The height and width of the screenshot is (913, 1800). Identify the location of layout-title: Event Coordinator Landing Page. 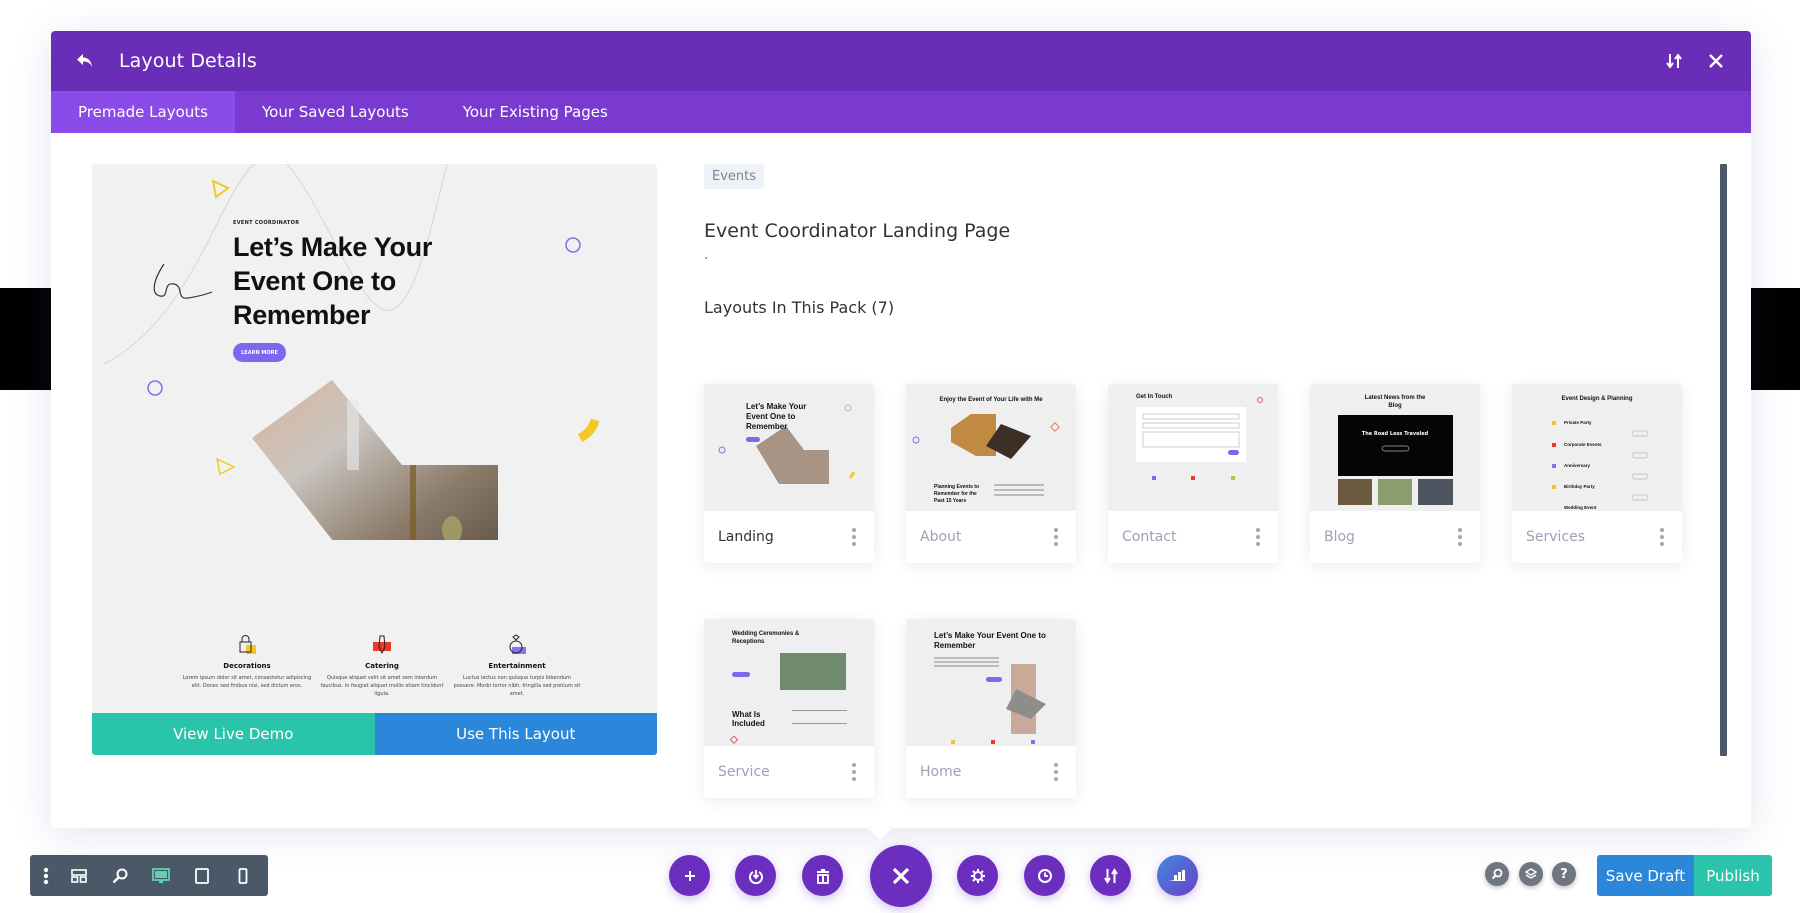
(857, 231).